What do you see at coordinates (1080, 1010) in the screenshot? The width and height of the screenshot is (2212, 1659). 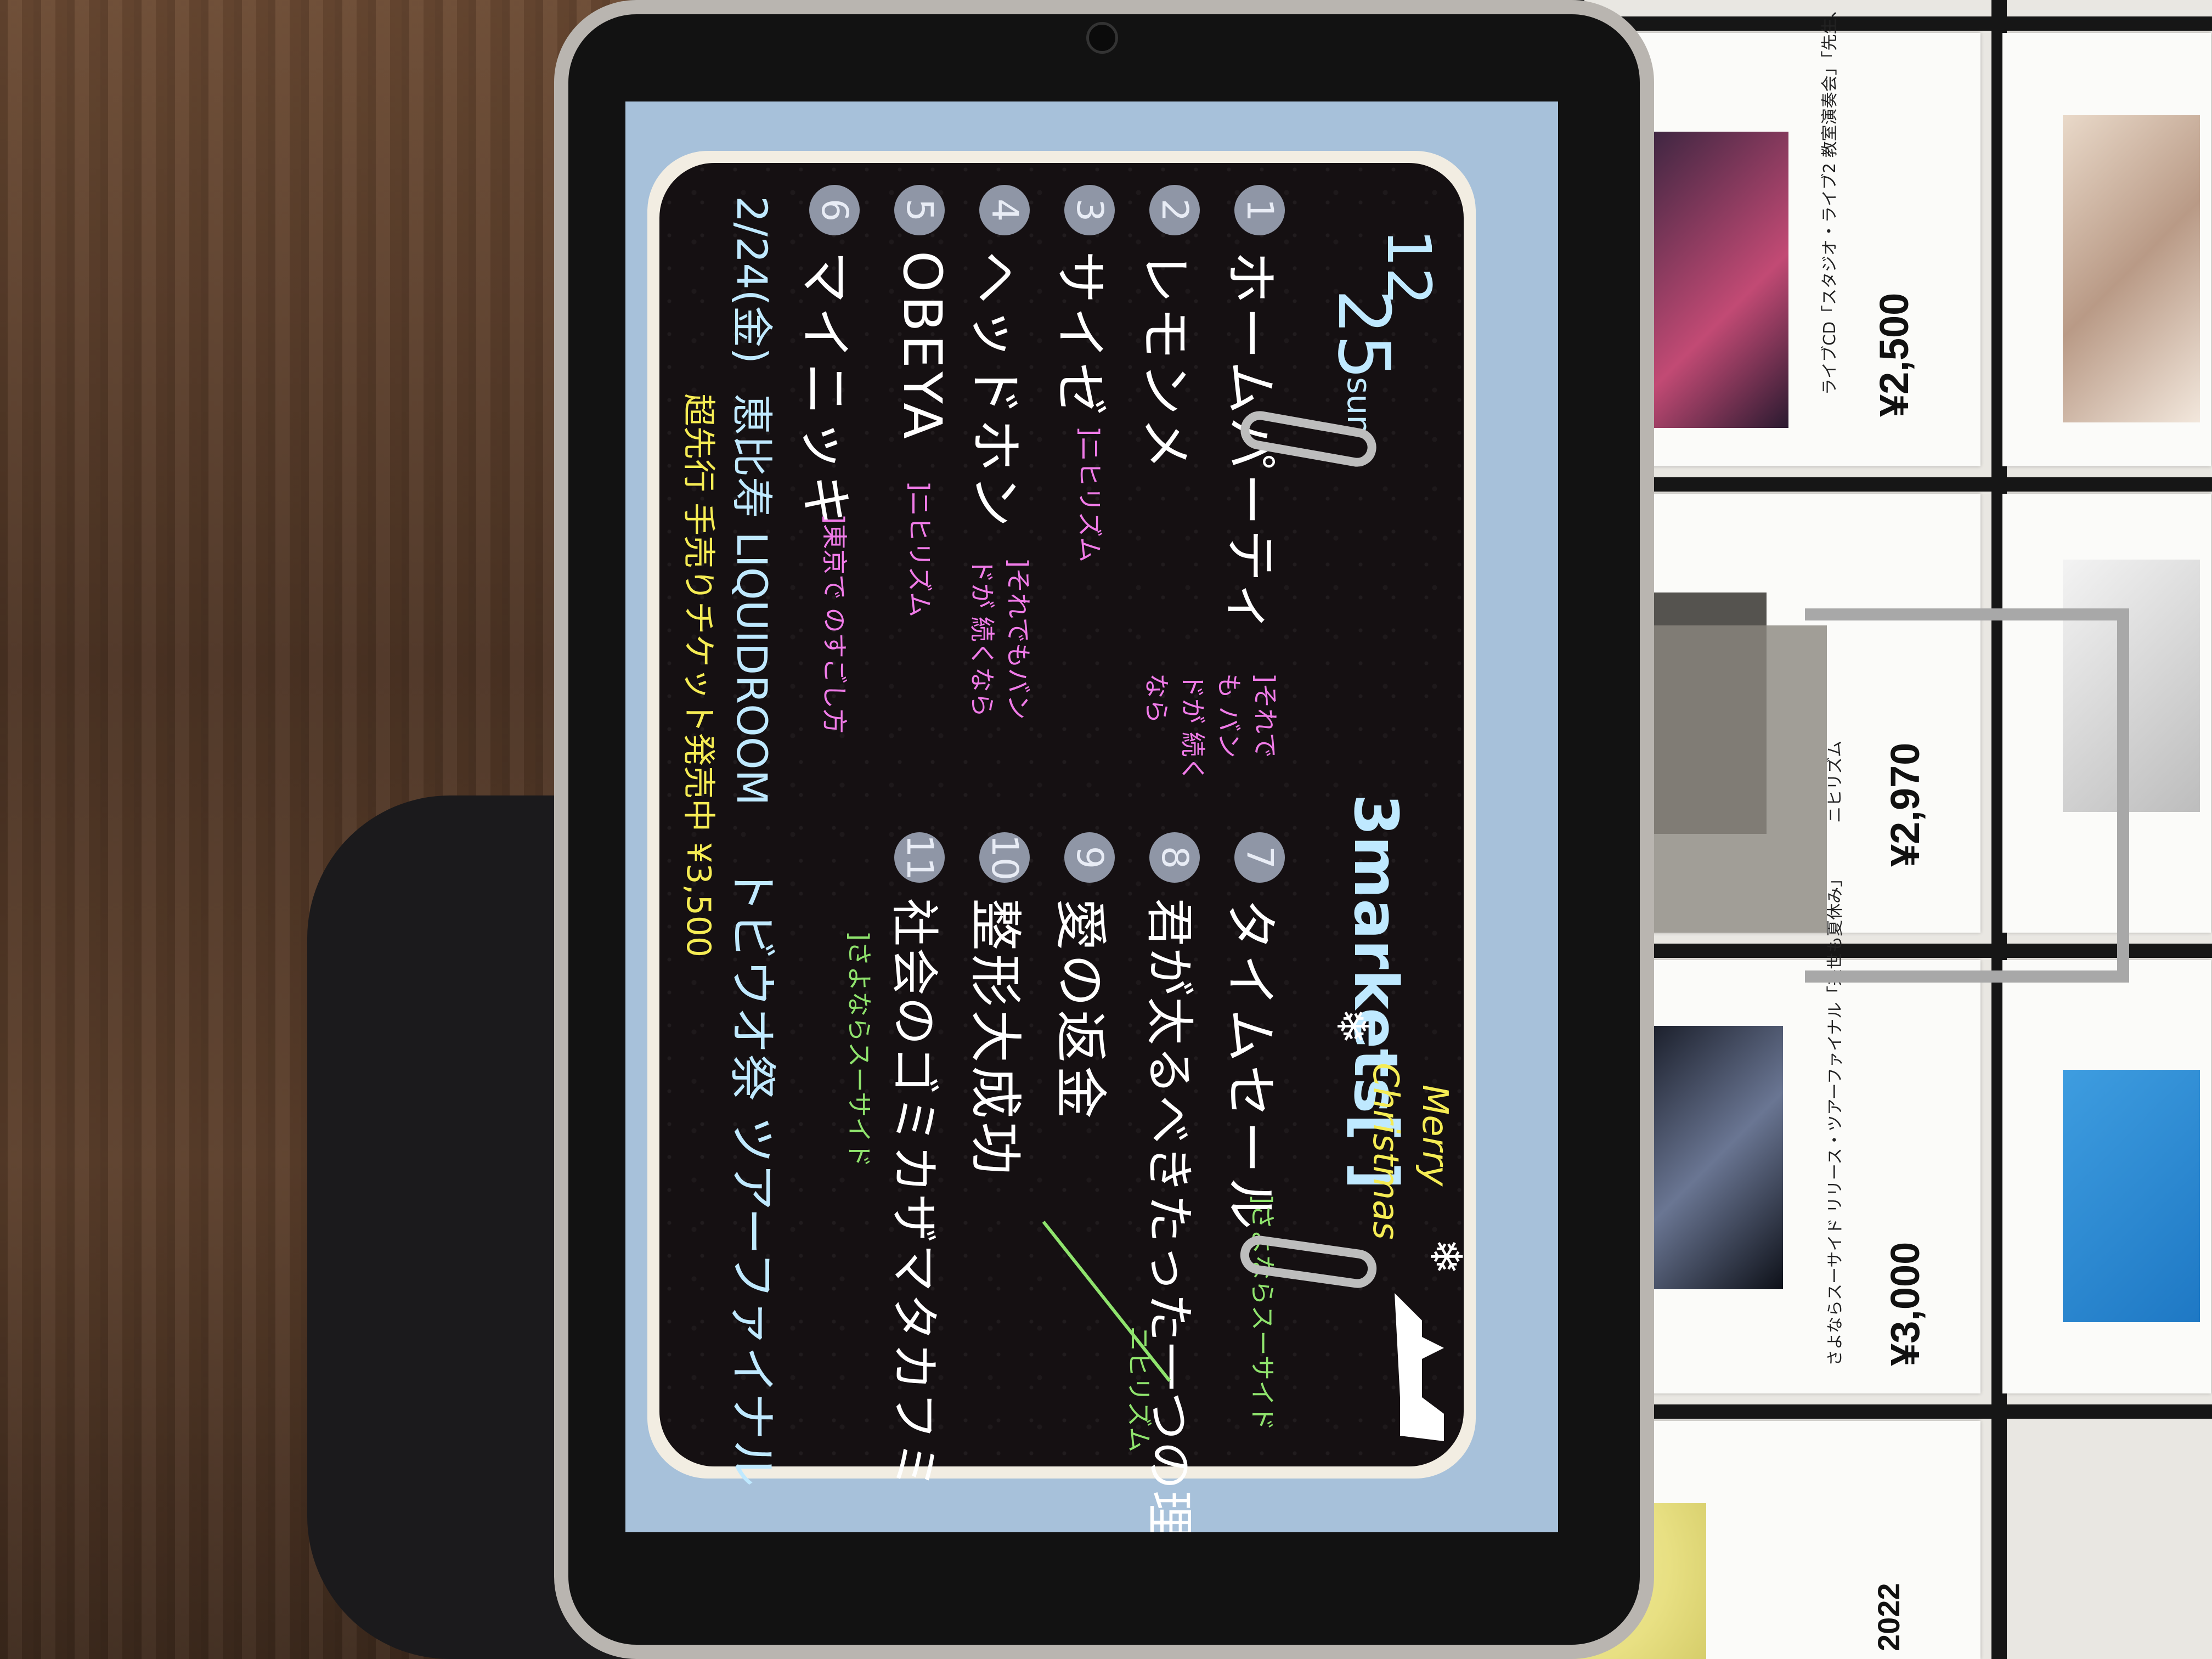 I see `song-title: 愛の返金` at bounding box center [1080, 1010].